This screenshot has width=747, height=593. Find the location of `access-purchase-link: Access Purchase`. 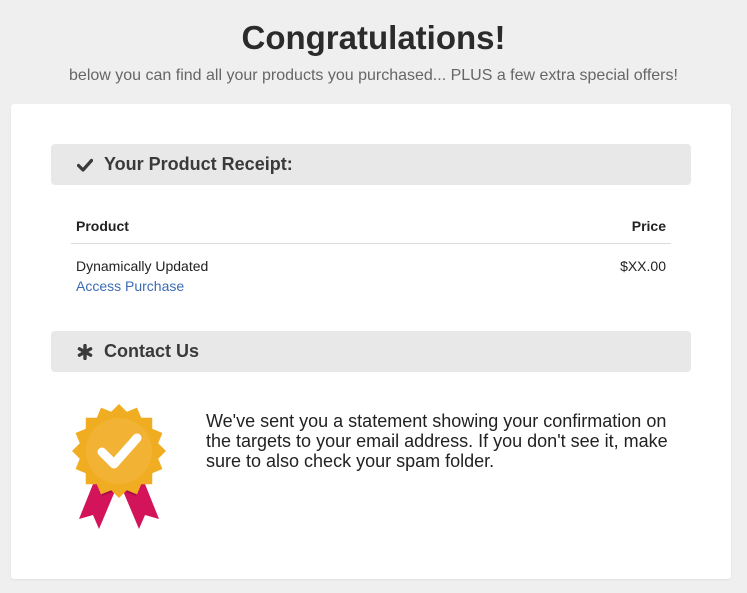

access-purchase-link: Access Purchase is located at coordinates (142, 286).